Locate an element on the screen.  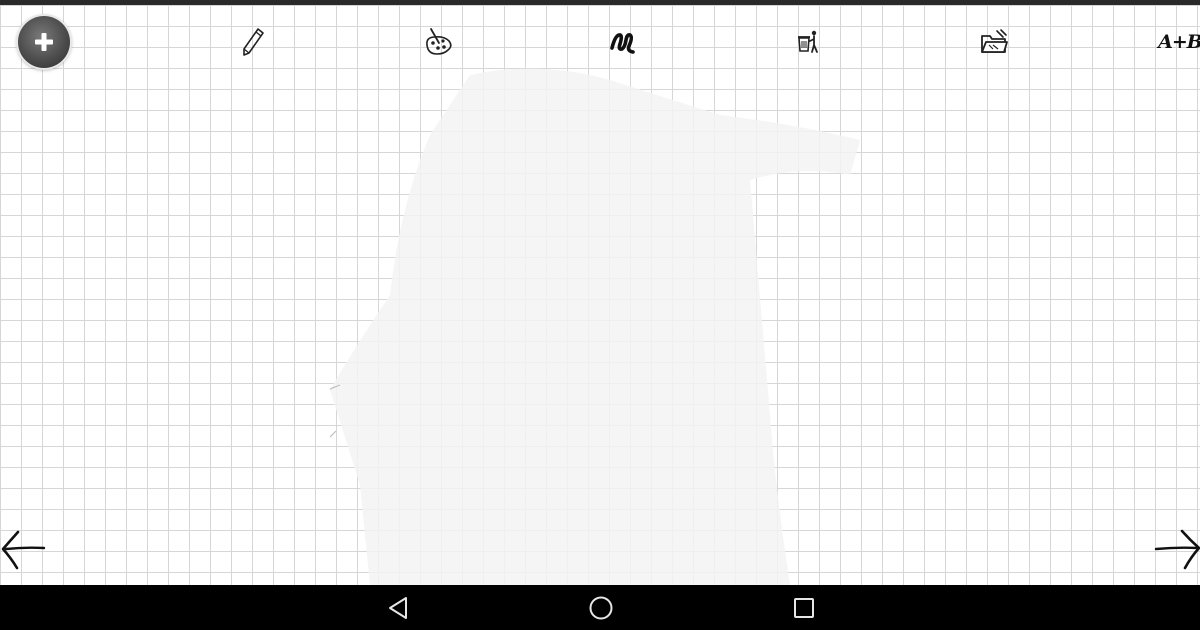
palette-icon is located at coordinates (439, 41).